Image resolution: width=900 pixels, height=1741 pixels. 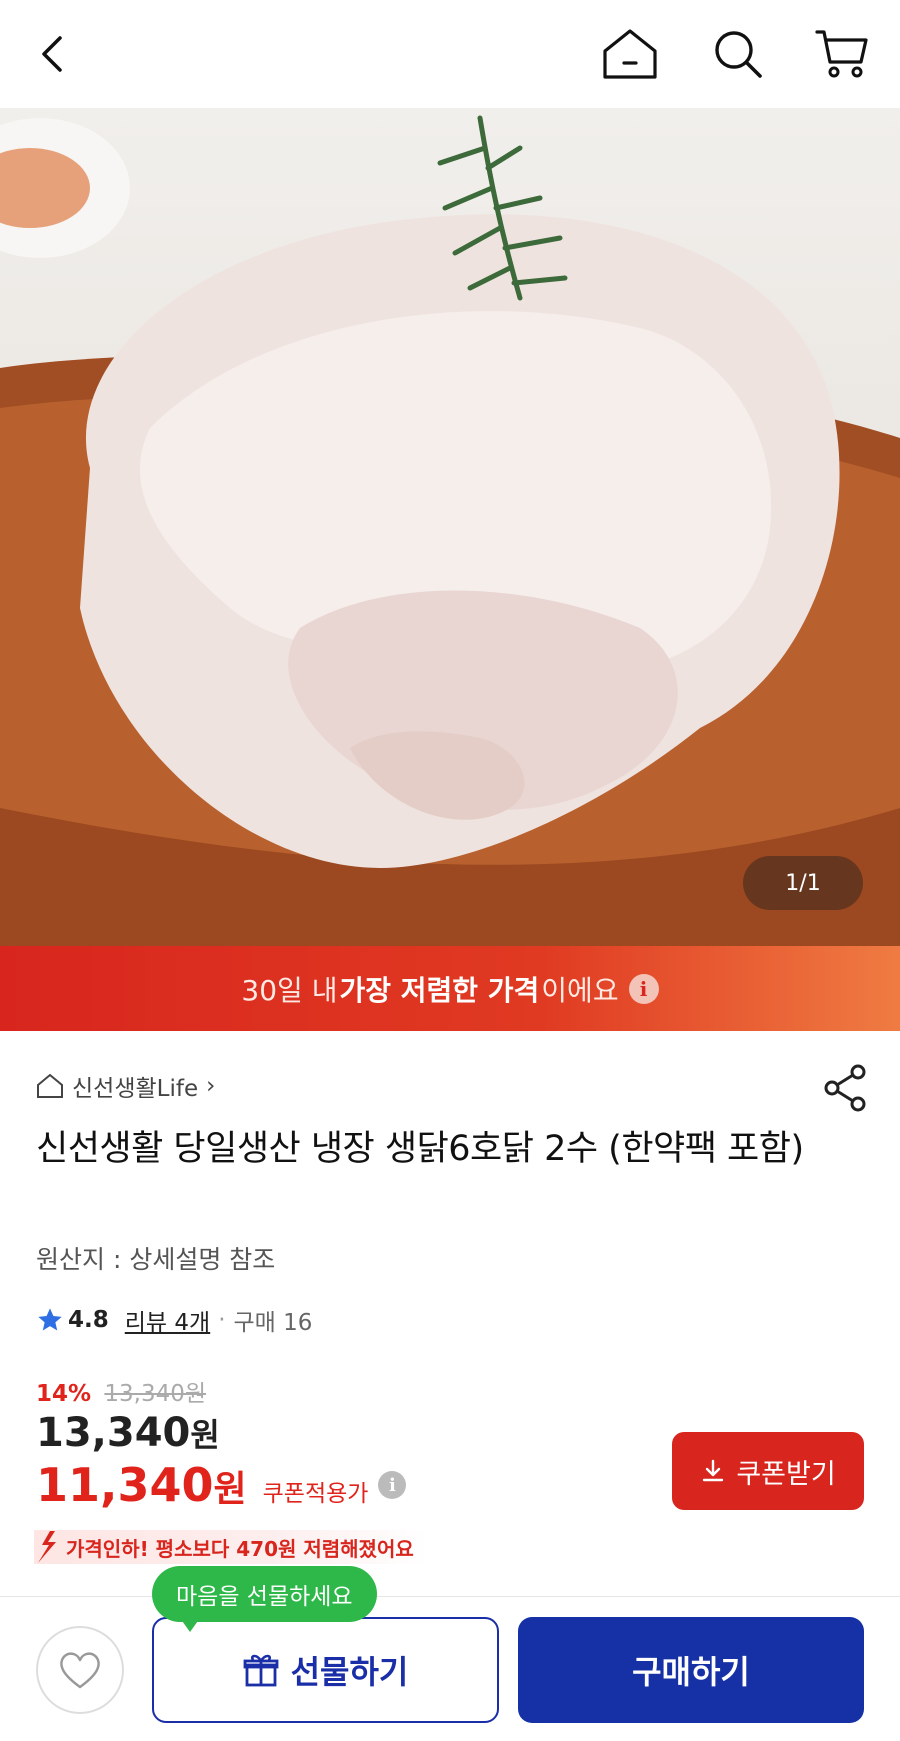 I want to click on chevron-right-icon: ›, so click(x=211, y=1086).